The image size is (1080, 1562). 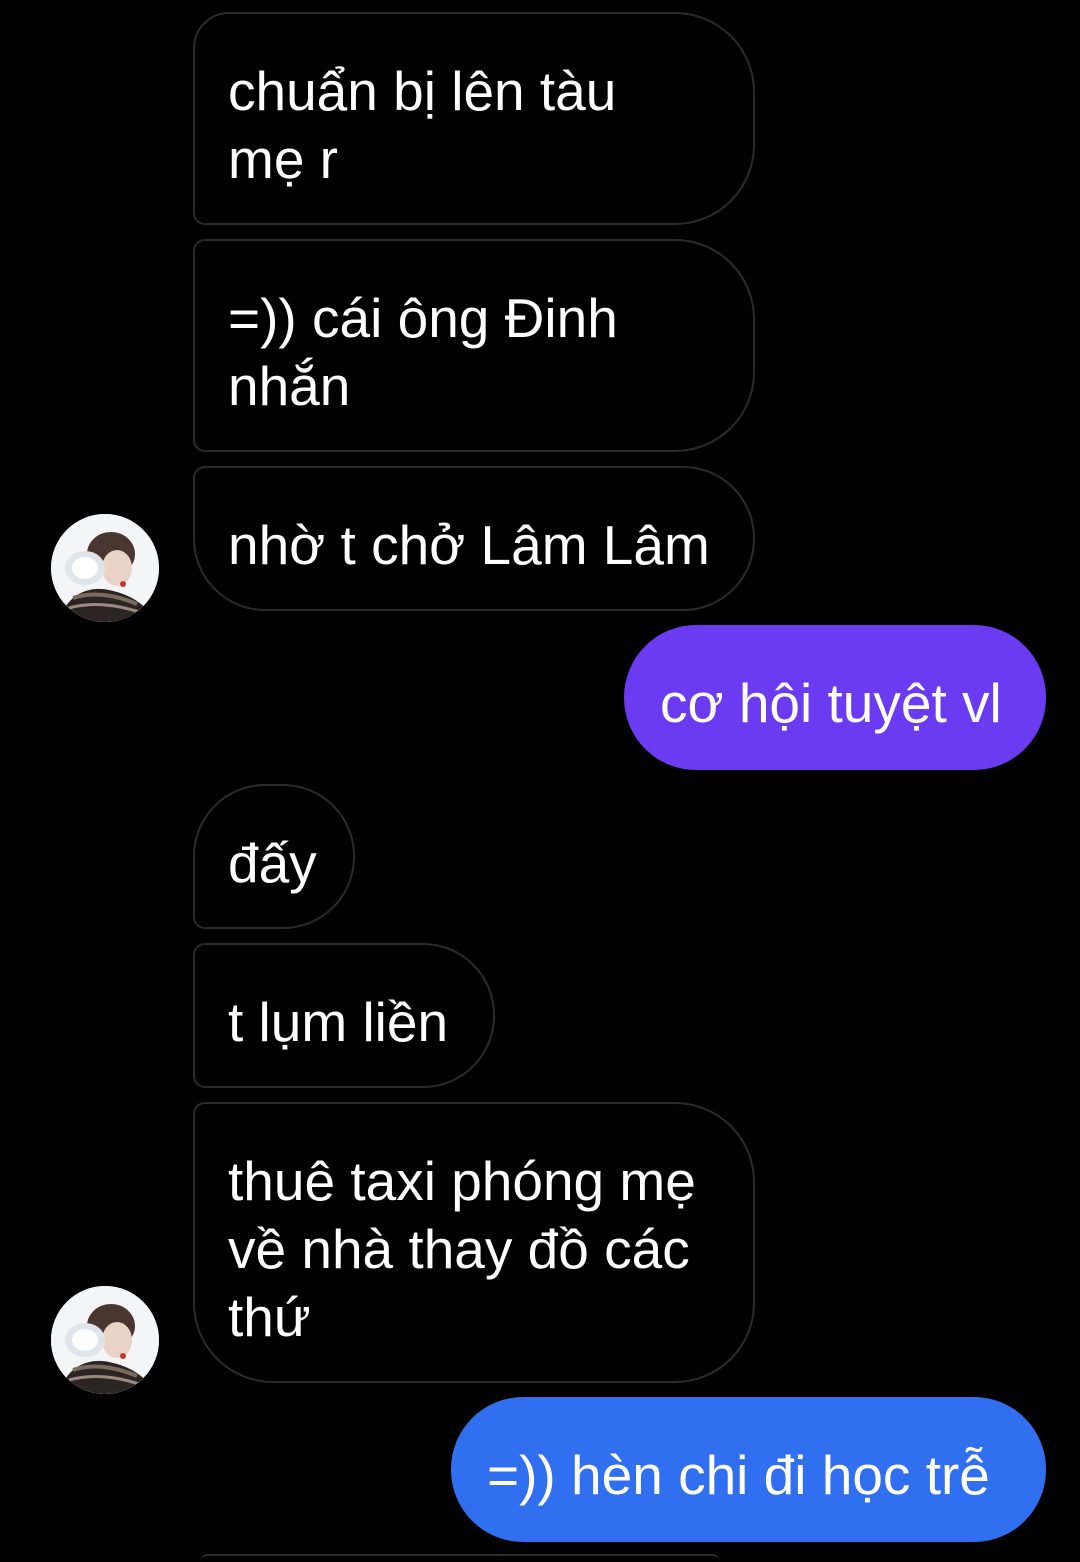 I want to click on incoming-message: đấy, so click(x=274, y=856).